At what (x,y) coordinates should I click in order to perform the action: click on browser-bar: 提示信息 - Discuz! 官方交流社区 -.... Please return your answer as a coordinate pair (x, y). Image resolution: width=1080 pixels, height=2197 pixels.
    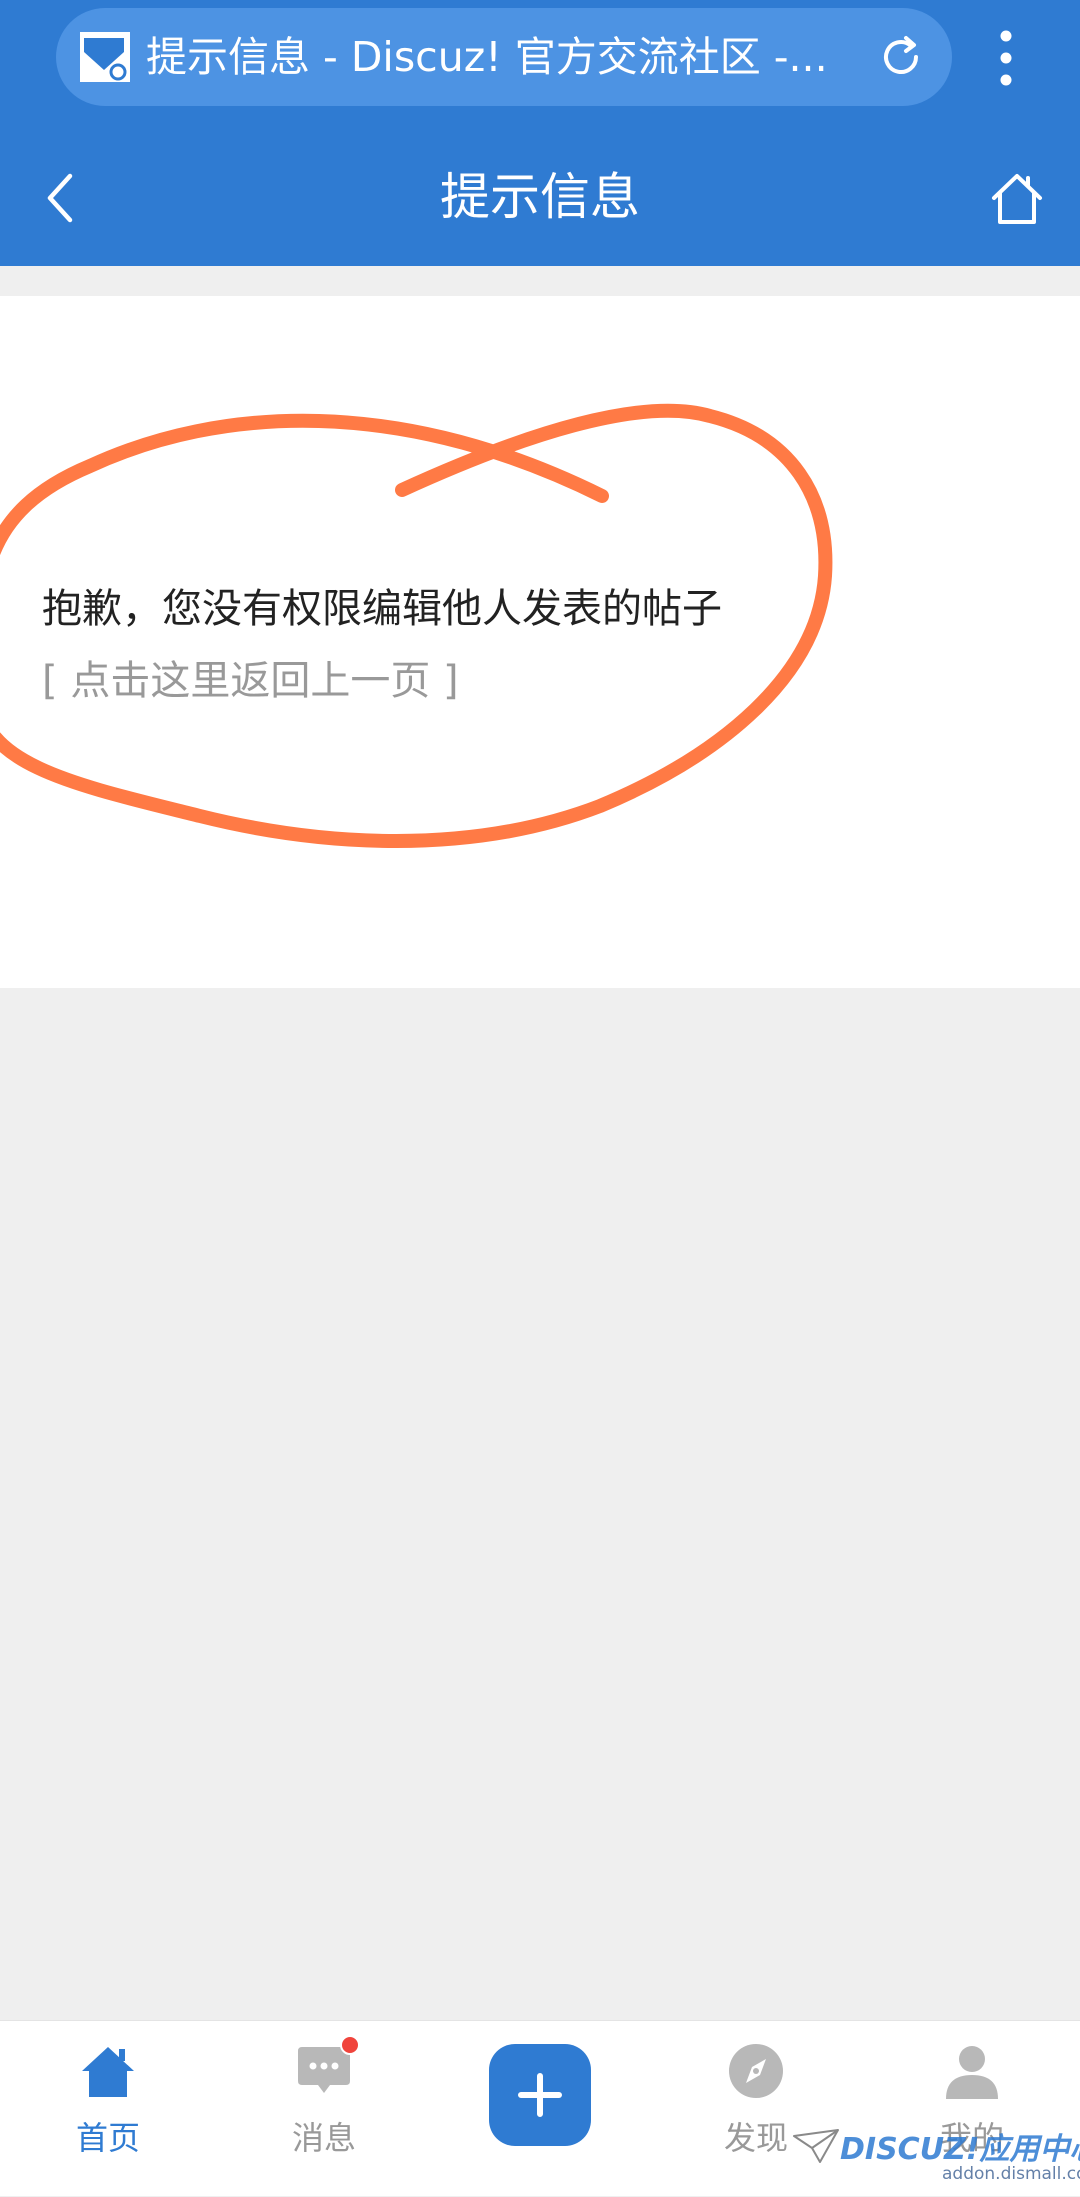
    Looking at the image, I should click on (540, 64).